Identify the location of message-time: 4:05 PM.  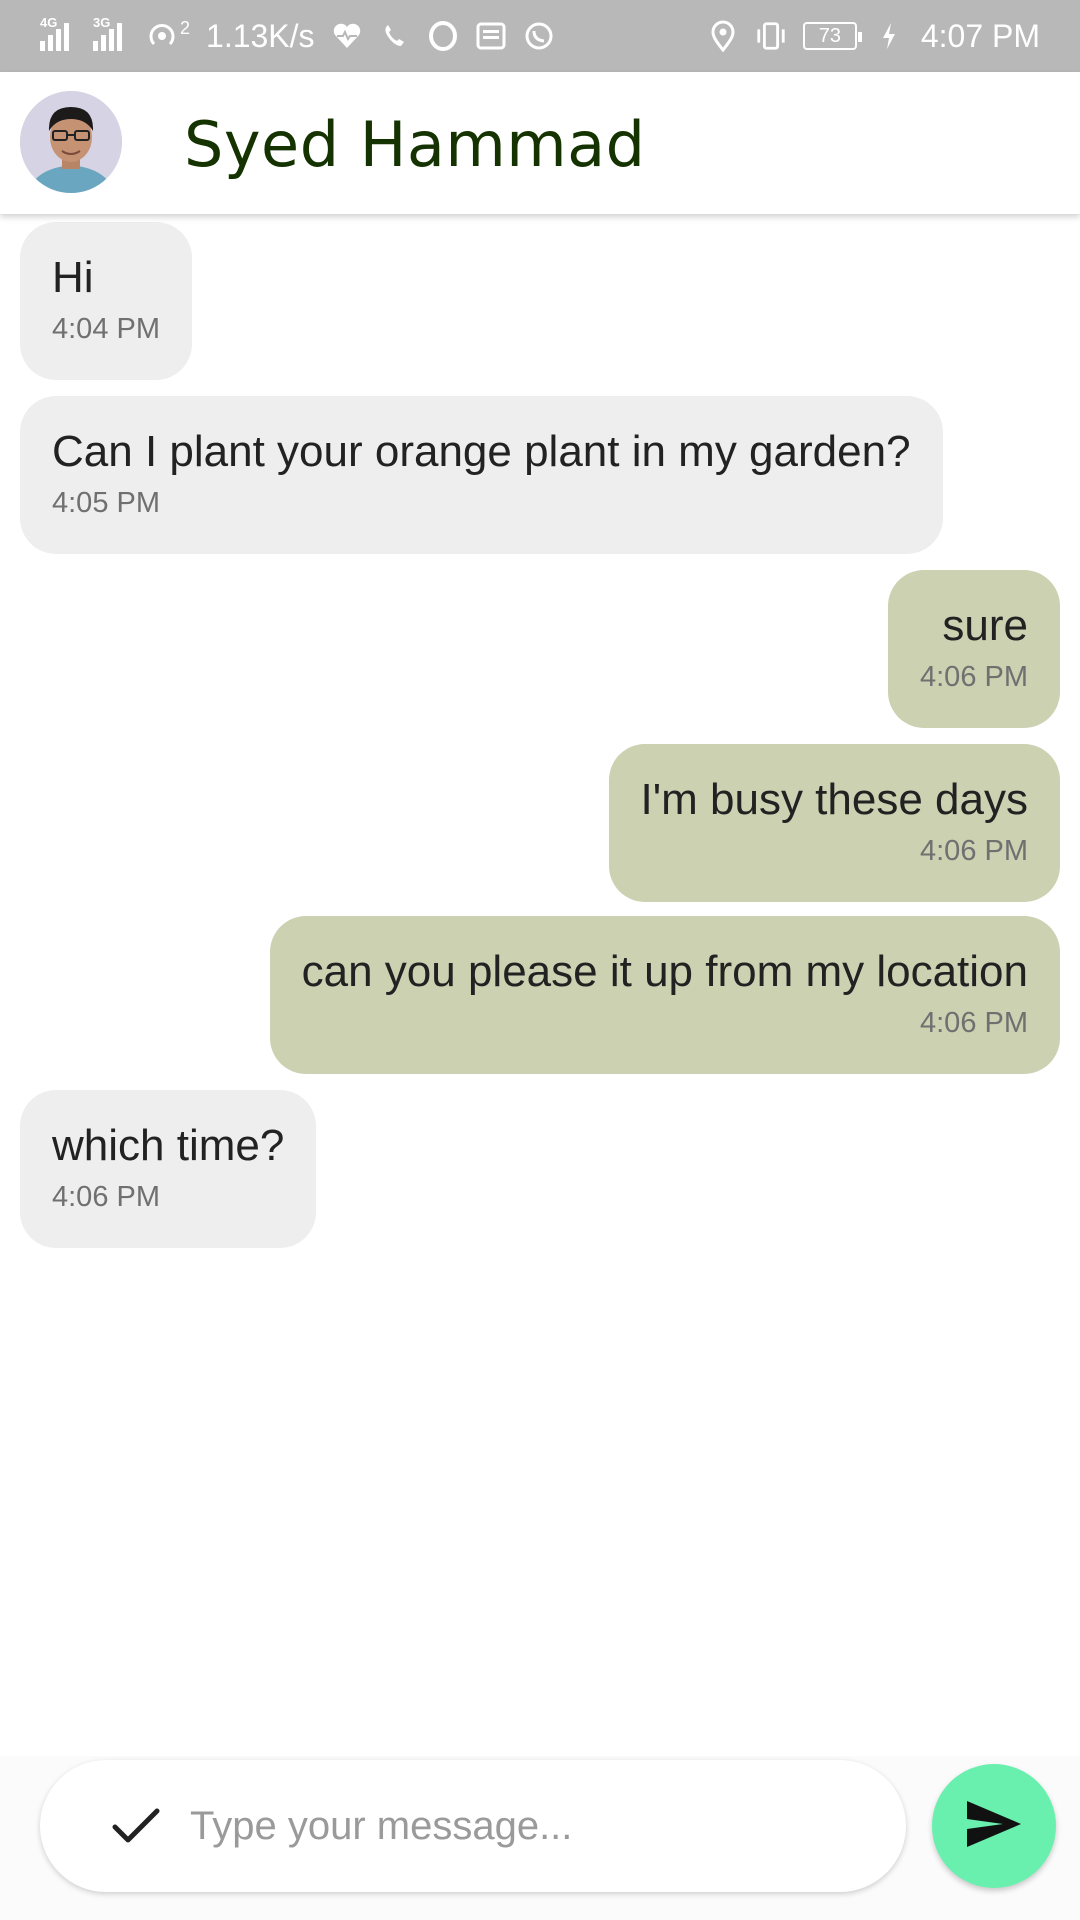
(106, 503).